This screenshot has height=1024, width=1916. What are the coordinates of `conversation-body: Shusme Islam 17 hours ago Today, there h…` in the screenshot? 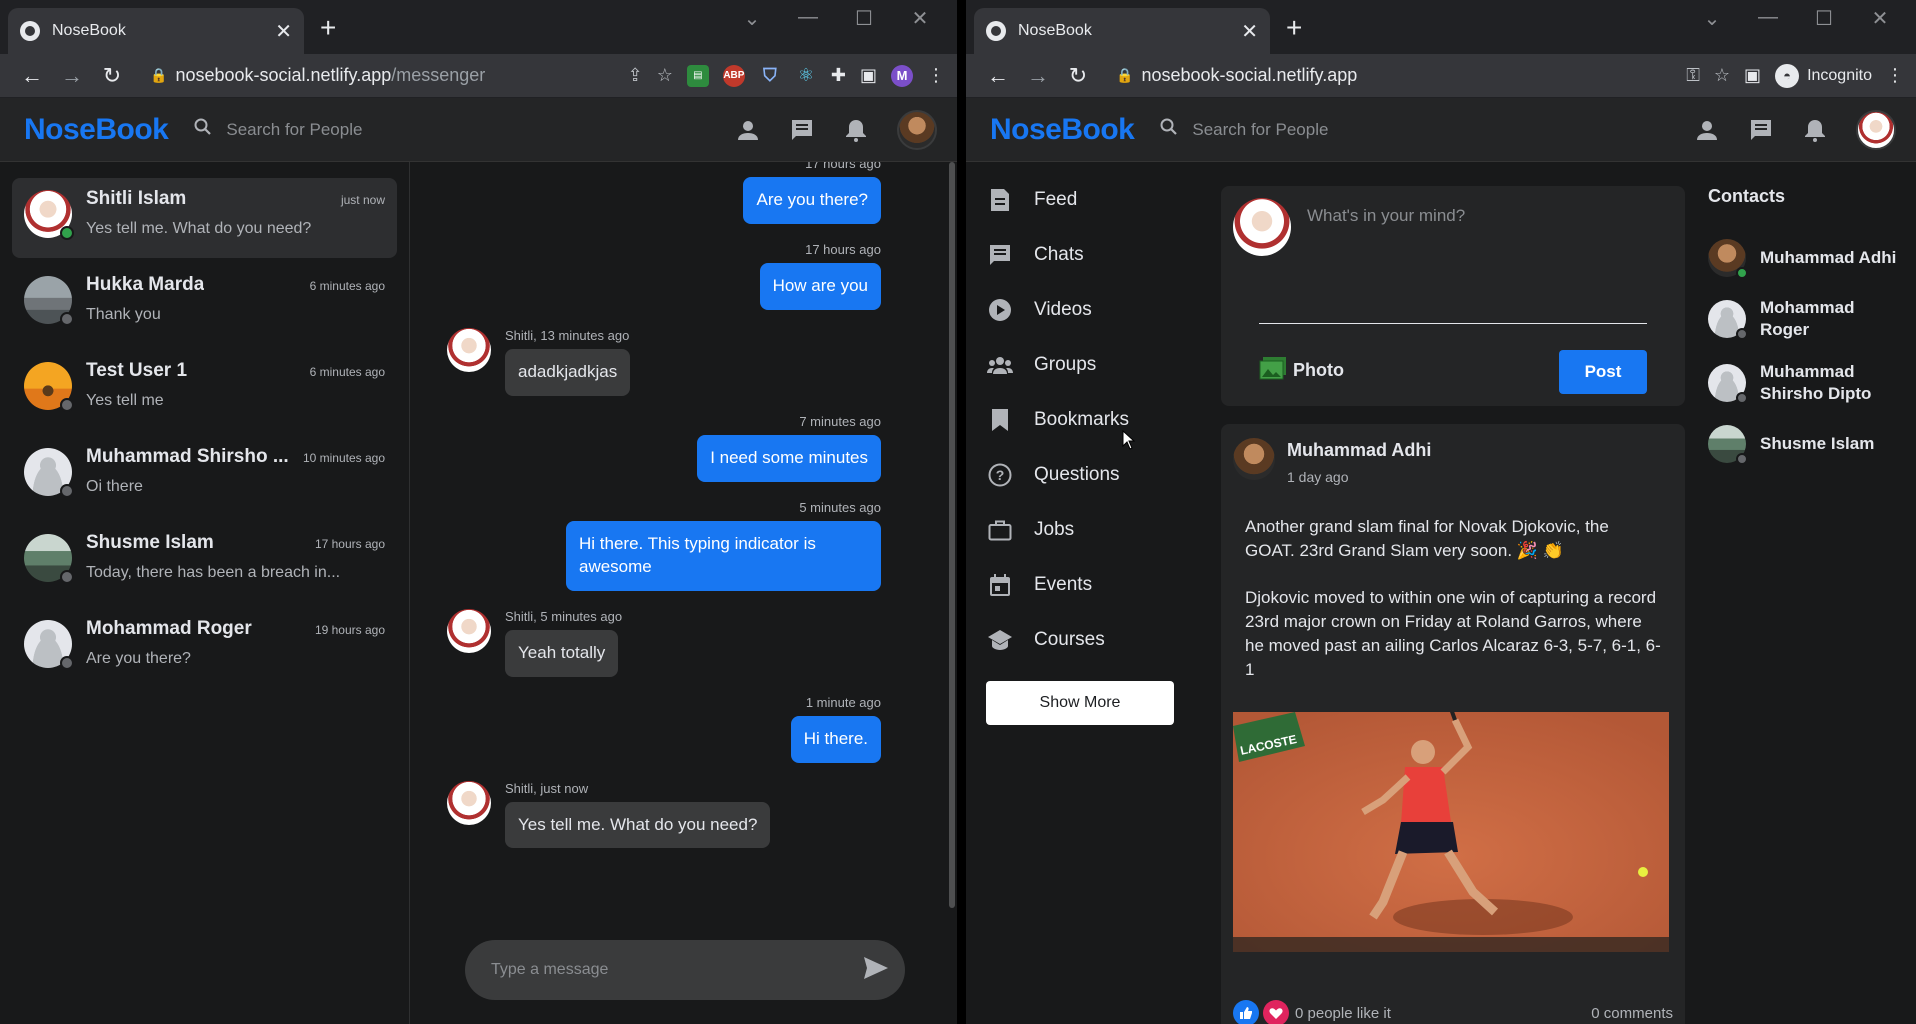 It's located at (235, 557).